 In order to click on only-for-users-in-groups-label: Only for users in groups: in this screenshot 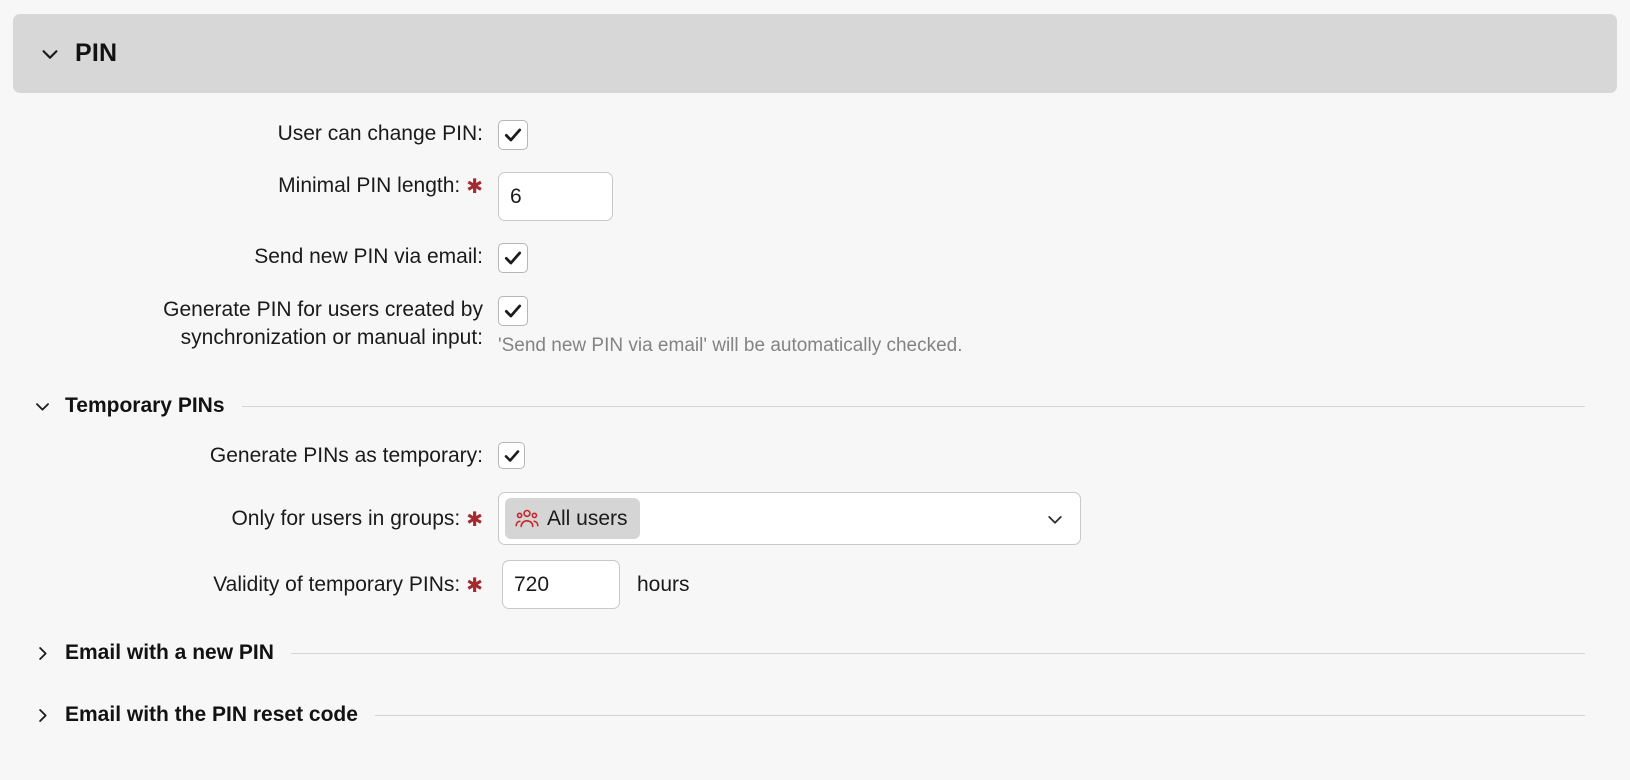, I will do `click(346, 518)`.